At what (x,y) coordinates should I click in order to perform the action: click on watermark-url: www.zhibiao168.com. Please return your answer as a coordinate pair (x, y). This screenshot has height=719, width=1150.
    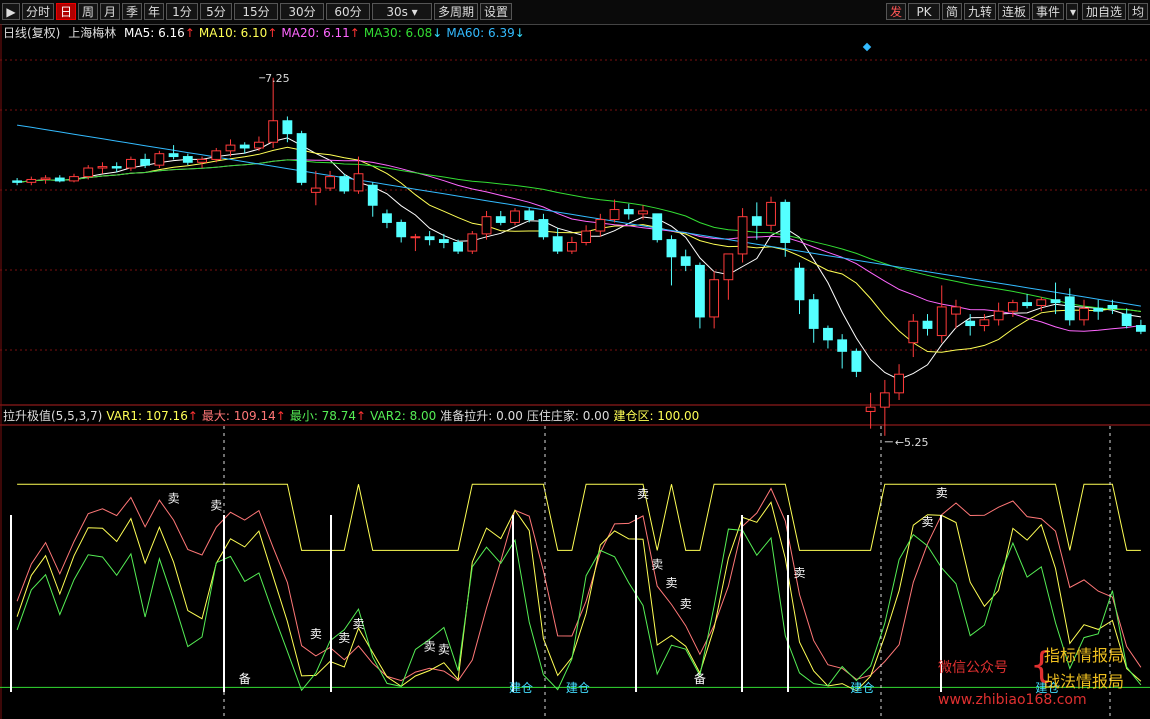
    Looking at the image, I should click on (1012, 700).